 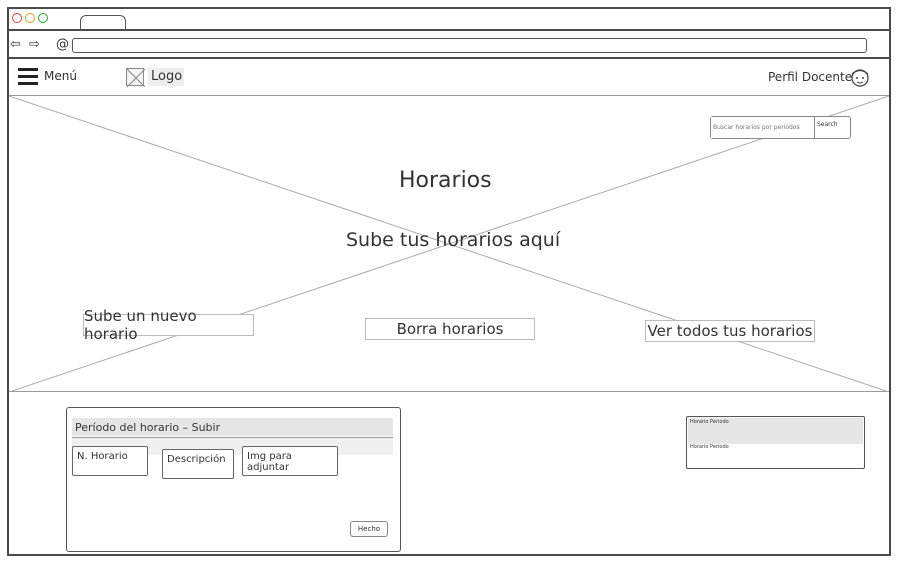 I want to click on page-title: Horarios, so click(x=445, y=180).